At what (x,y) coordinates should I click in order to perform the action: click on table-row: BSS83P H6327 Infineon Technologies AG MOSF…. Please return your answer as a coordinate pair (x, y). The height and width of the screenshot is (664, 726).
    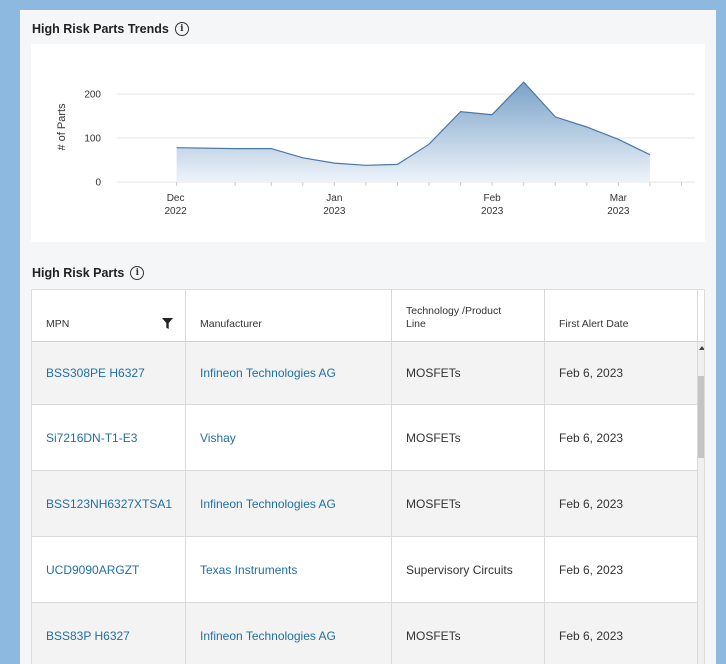
    Looking at the image, I should click on (365, 633).